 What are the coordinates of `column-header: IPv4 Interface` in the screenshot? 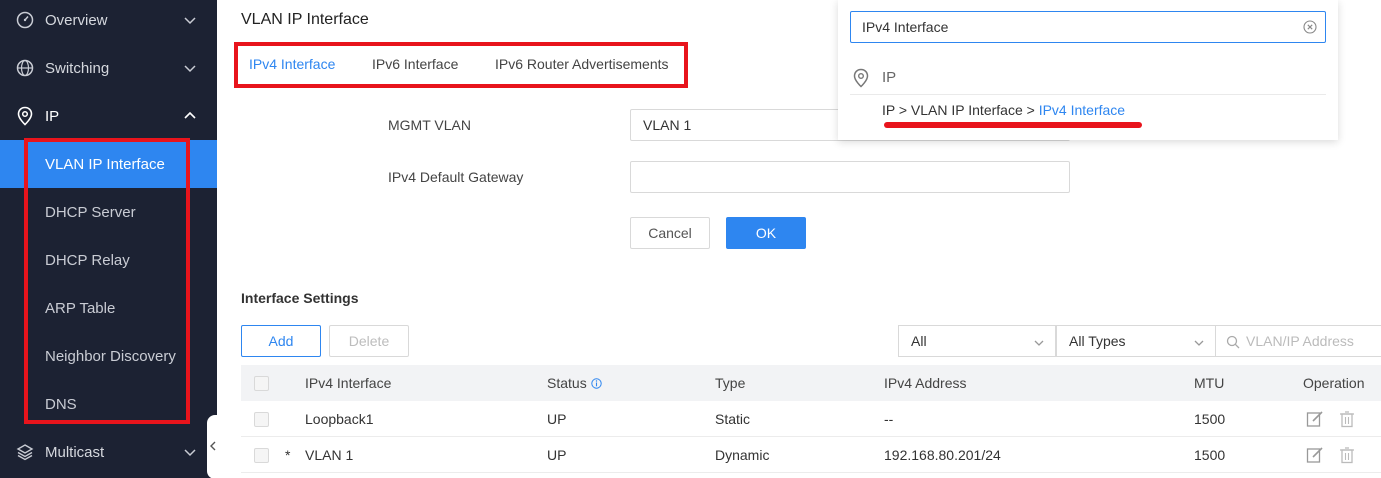 It's located at (348, 383).